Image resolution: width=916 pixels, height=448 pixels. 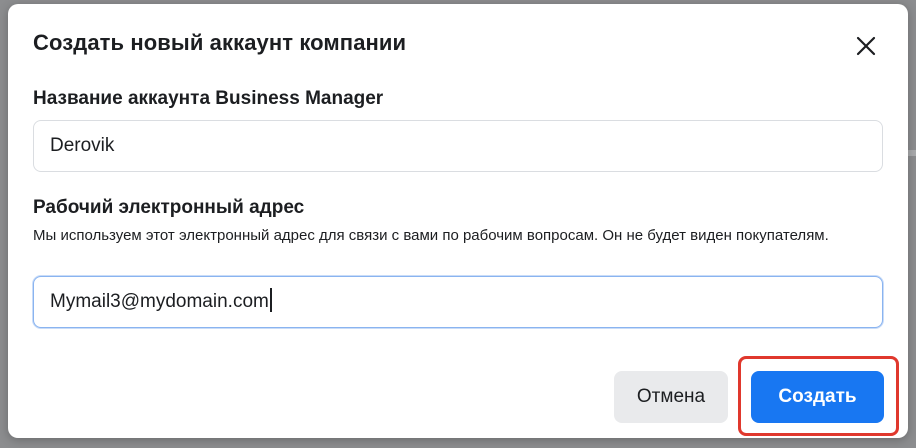 I want to click on close-button, so click(x=866, y=46).